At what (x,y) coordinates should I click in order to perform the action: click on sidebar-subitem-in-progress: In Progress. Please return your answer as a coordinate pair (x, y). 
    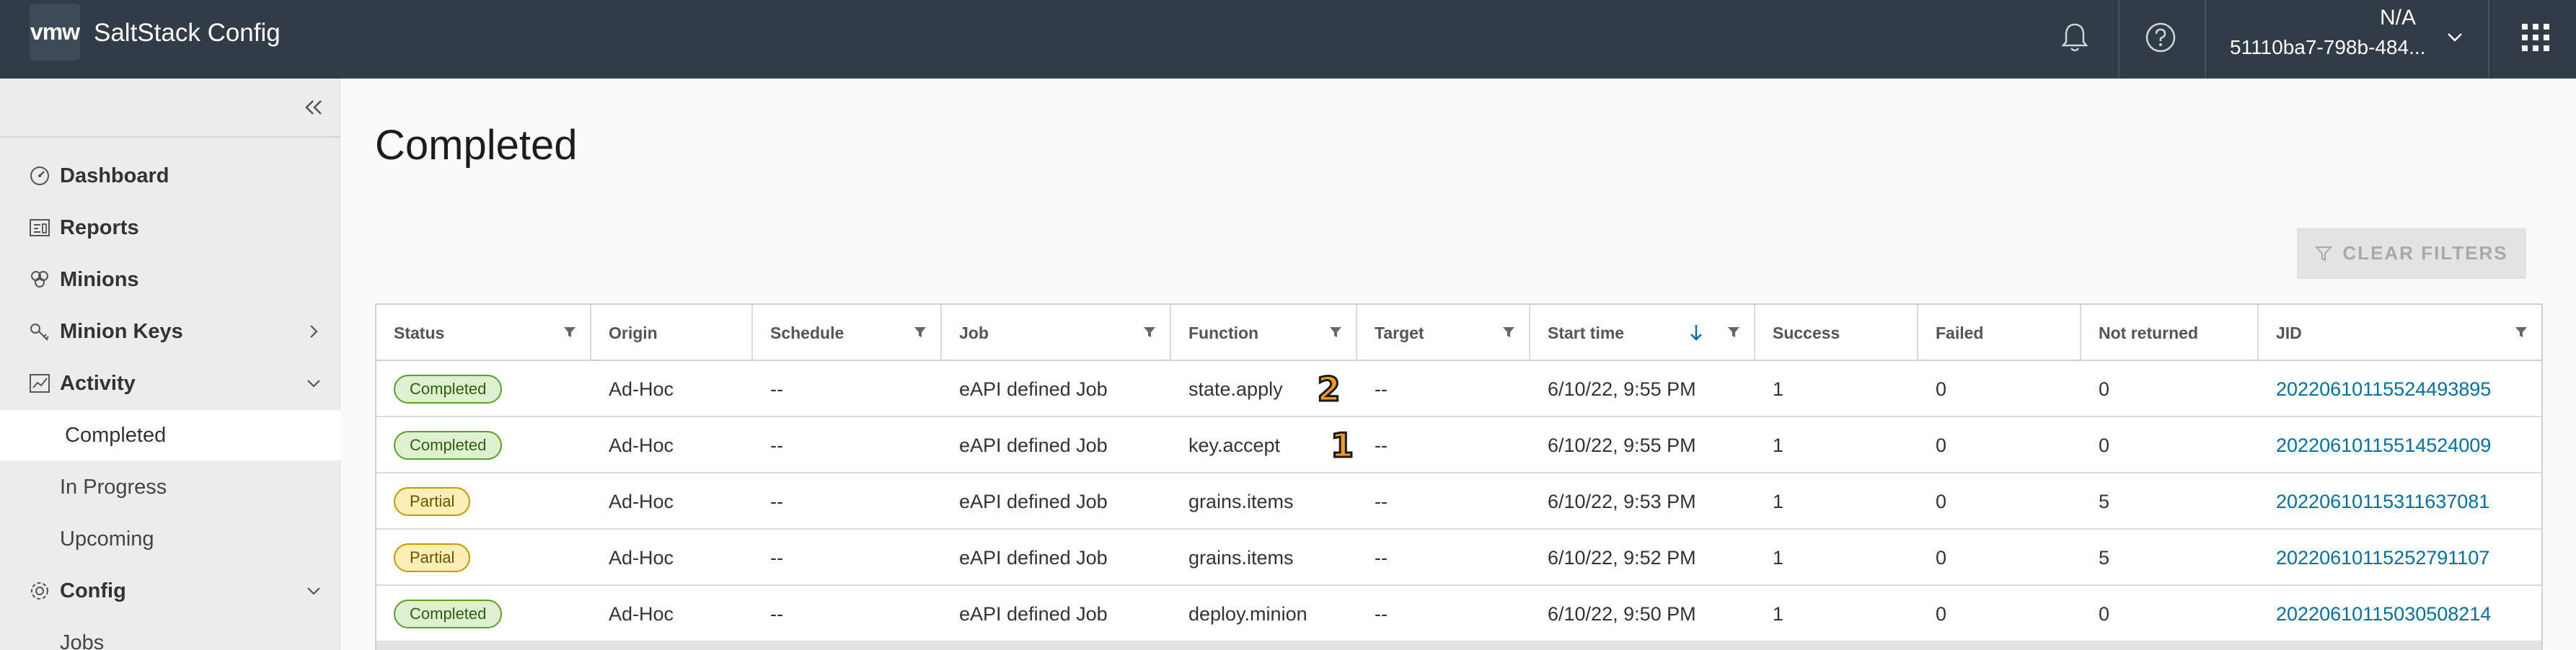
    Looking at the image, I should click on (170, 487).